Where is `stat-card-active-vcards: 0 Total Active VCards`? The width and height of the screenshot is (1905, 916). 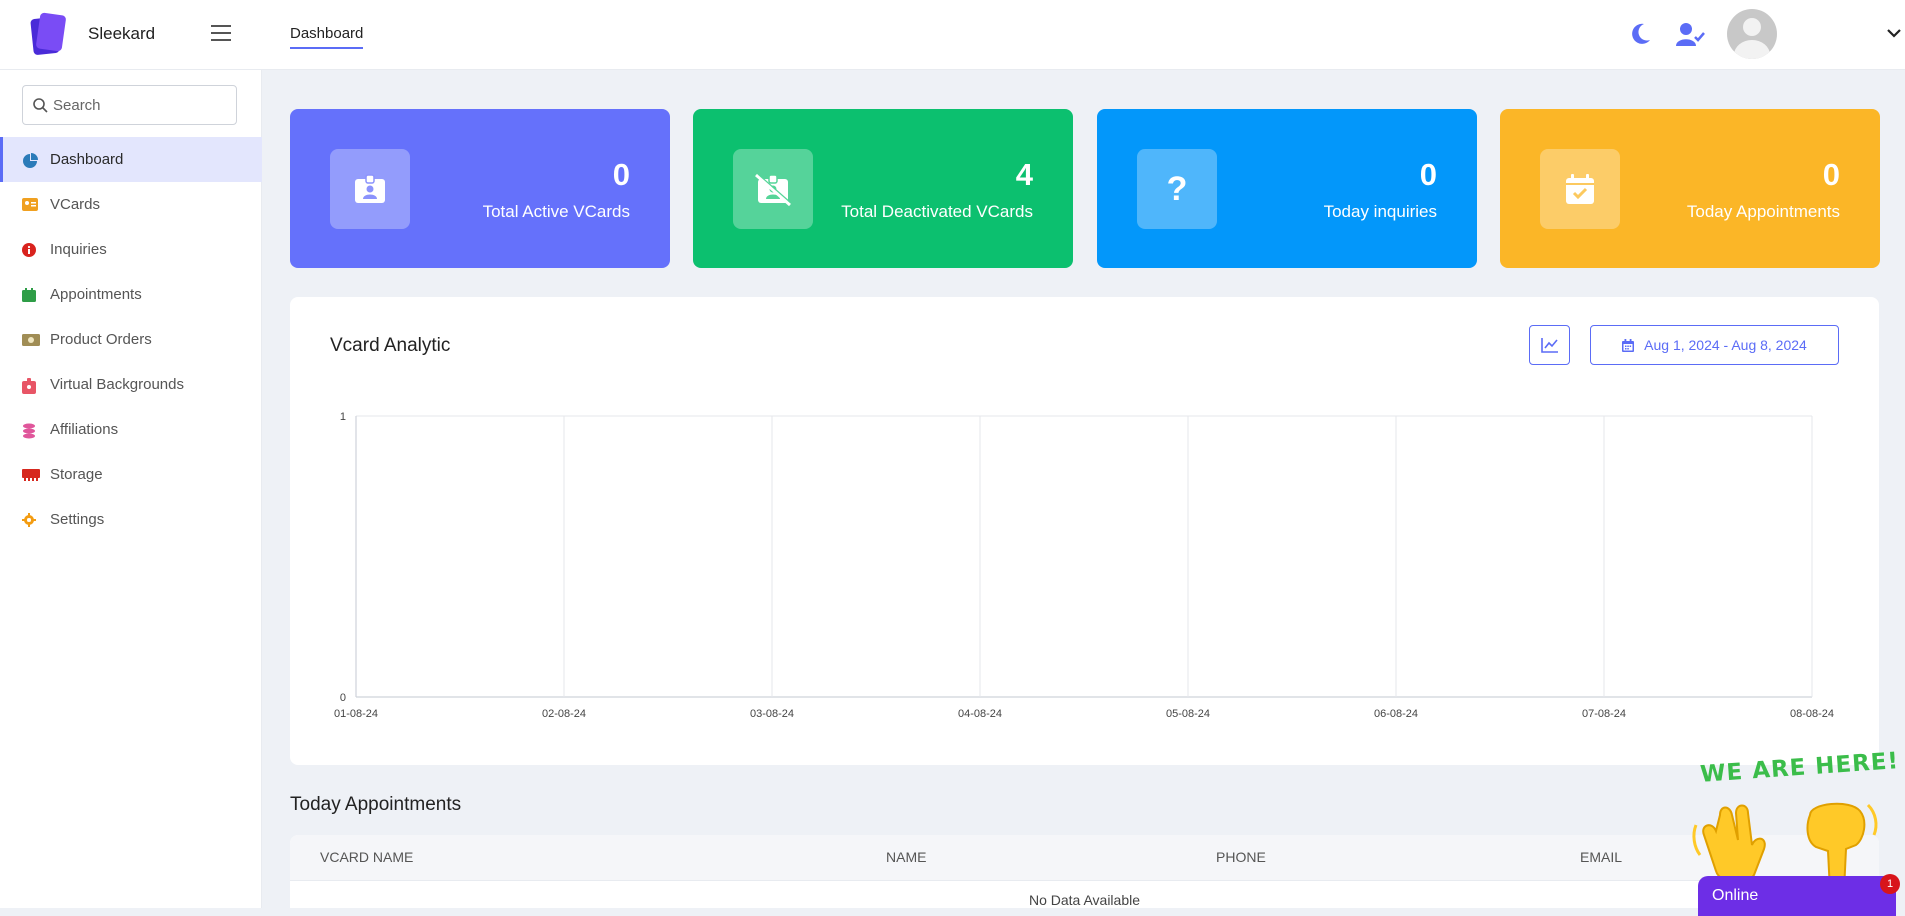 stat-card-active-vcards: 0 Total Active VCards is located at coordinates (480, 188).